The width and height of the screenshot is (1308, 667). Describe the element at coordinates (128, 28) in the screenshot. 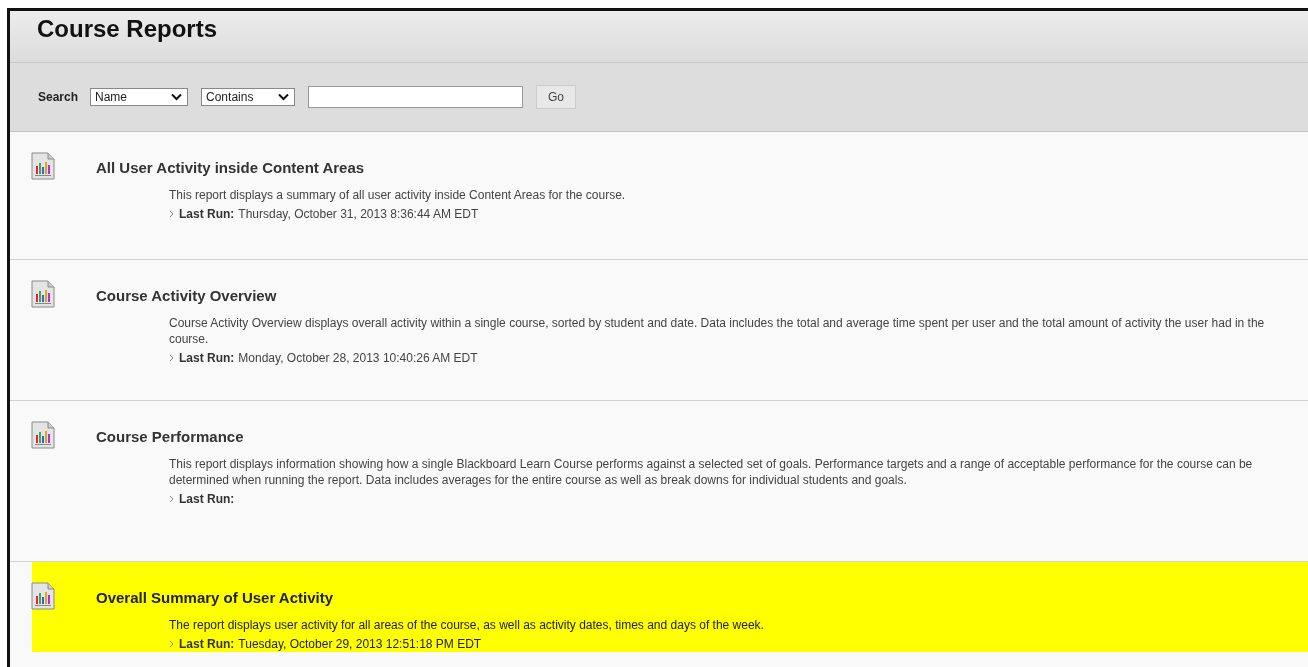

I see `page-title: Course Reports` at that location.